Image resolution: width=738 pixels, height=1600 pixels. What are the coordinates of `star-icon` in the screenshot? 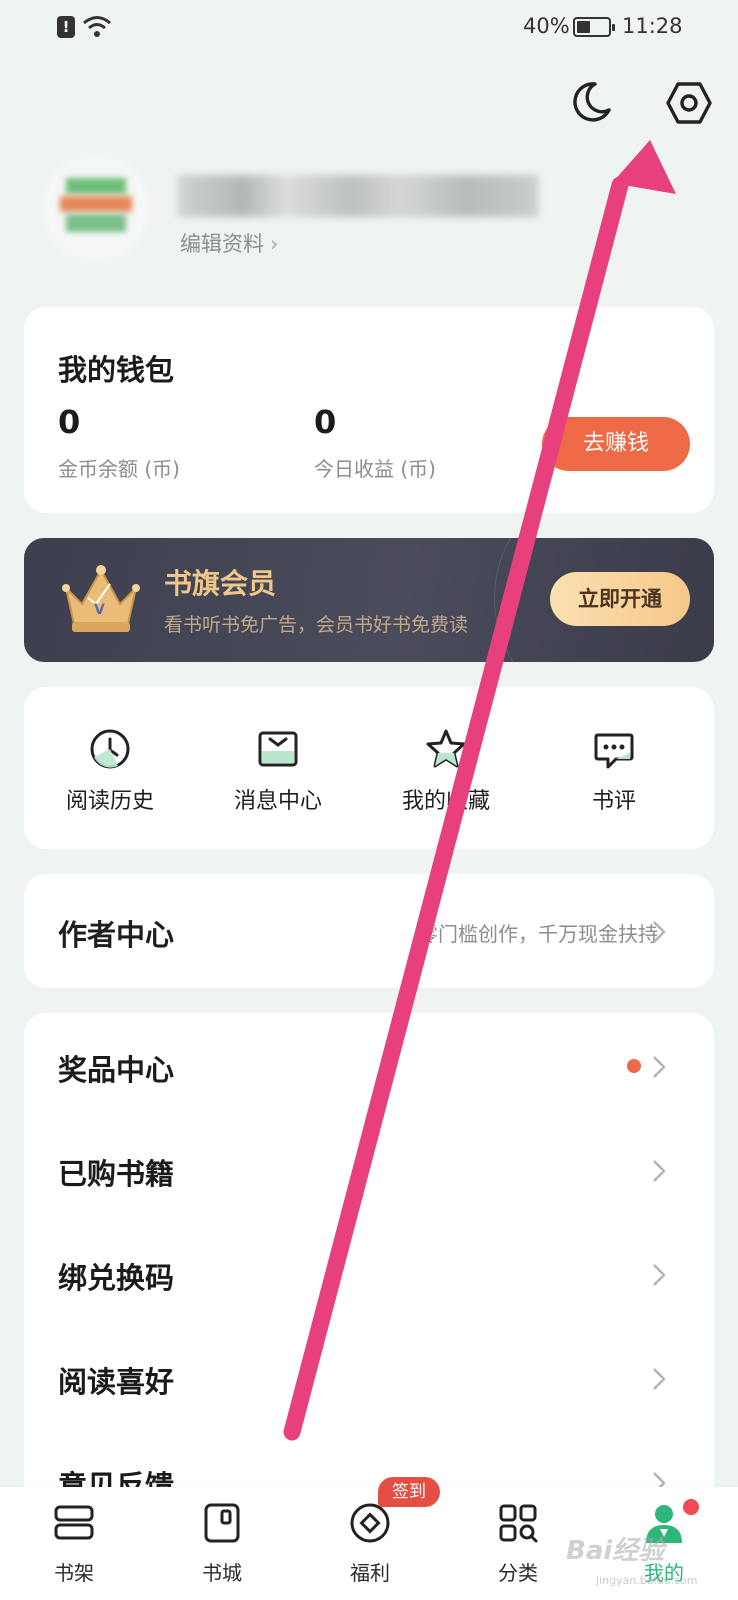 It's located at (446, 748).